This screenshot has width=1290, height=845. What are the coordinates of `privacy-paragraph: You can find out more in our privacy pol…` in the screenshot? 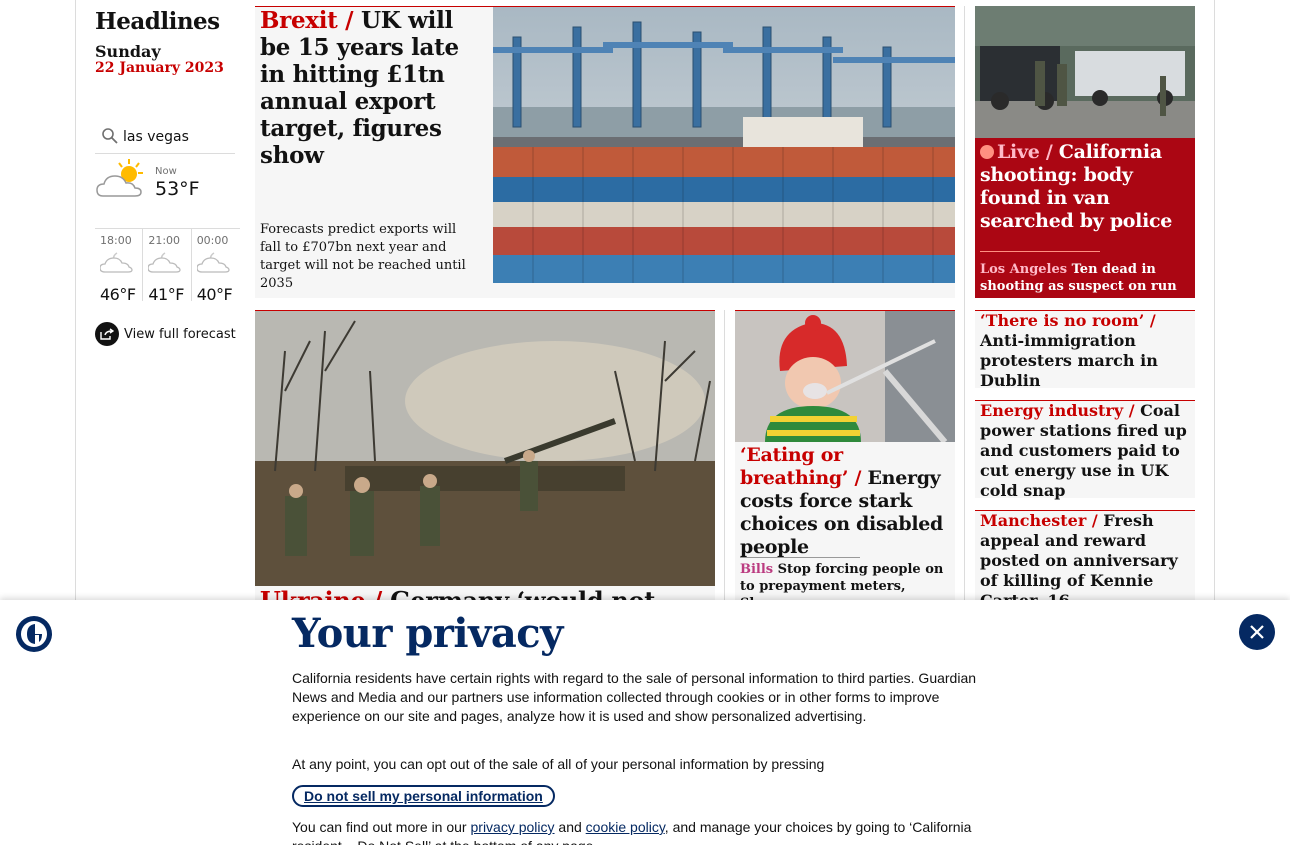 It's located at (642, 831).